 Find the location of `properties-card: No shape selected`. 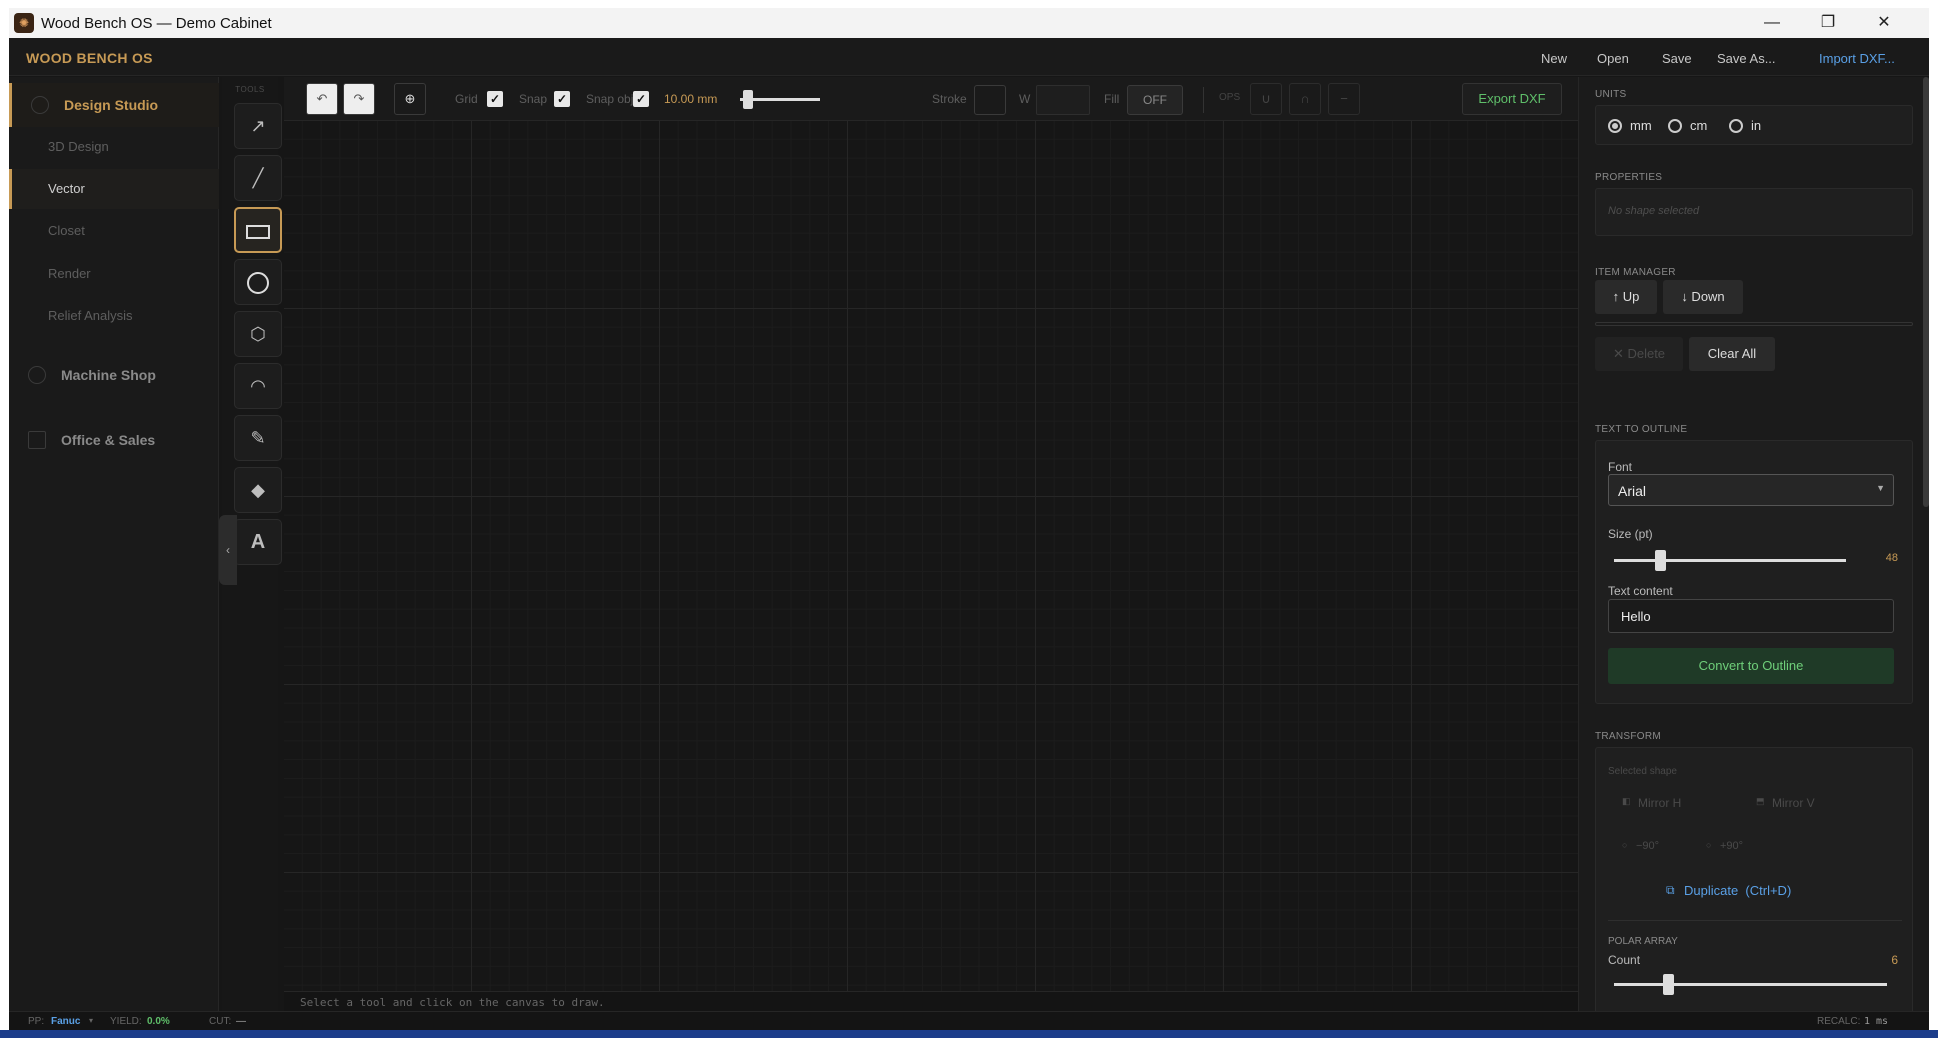

properties-card: No shape selected is located at coordinates (1754, 212).